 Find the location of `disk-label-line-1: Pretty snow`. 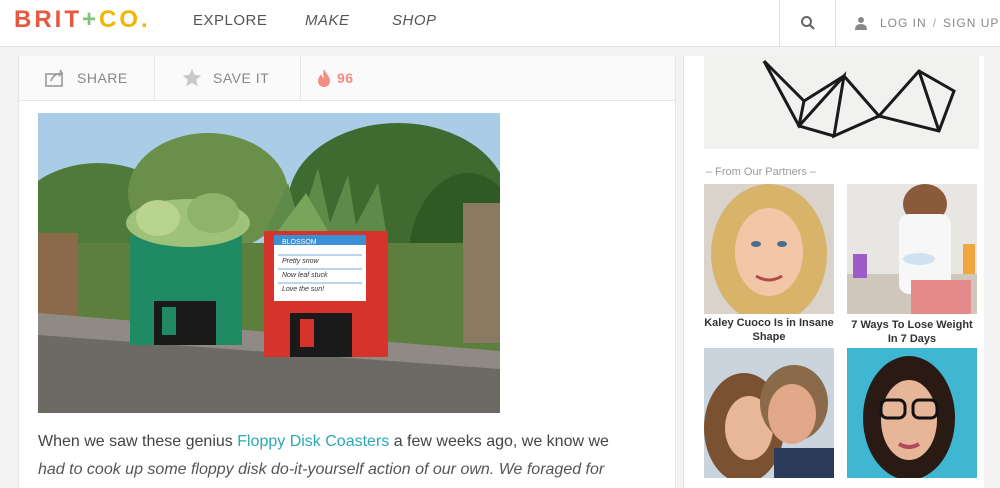

disk-label-line-1: Pretty snow is located at coordinates (301, 261).